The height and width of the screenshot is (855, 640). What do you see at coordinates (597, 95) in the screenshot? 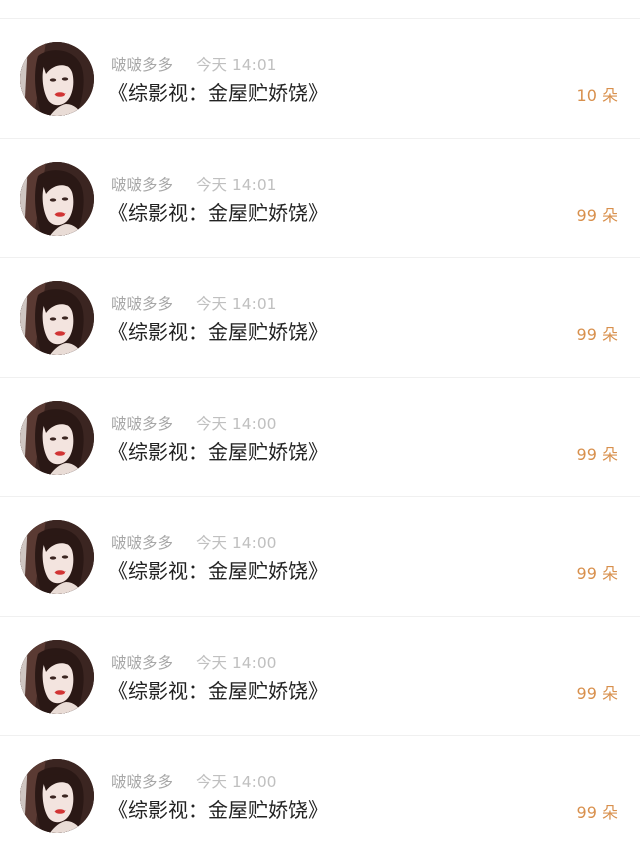
I see `gift-count: 10 朵` at bounding box center [597, 95].